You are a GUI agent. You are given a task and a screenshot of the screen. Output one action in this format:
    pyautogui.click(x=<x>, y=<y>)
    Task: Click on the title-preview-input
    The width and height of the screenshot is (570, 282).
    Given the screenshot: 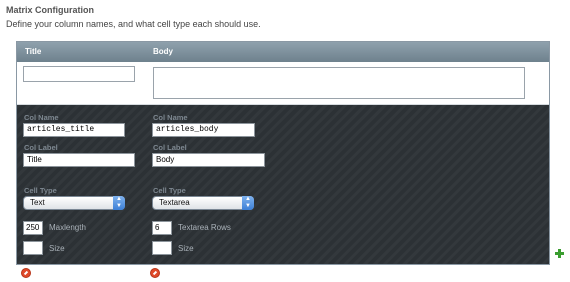 What is the action you would take?
    pyautogui.click(x=79, y=74)
    